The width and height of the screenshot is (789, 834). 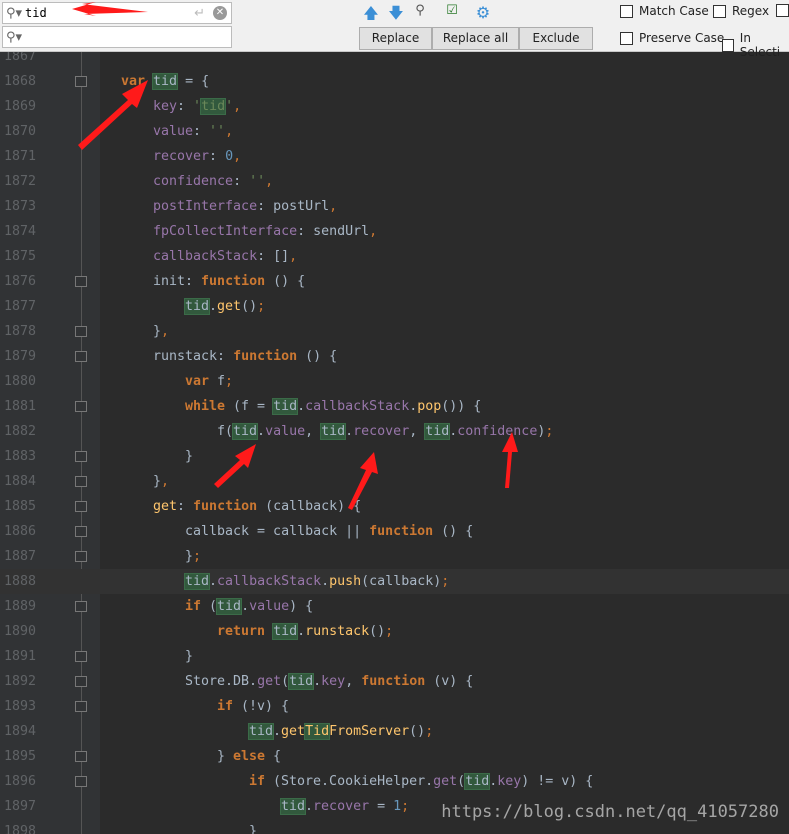 What do you see at coordinates (20, 58) in the screenshot?
I see `line-number: 1867` at bounding box center [20, 58].